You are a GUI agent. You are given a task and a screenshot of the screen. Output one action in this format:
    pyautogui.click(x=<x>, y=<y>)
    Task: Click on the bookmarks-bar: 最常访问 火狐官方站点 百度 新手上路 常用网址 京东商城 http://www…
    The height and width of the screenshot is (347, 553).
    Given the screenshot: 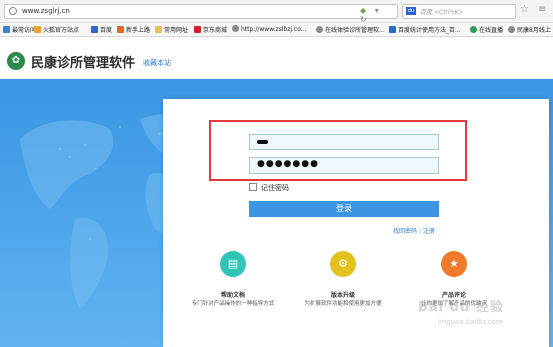 What is the action you would take?
    pyautogui.click(x=276, y=30)
    